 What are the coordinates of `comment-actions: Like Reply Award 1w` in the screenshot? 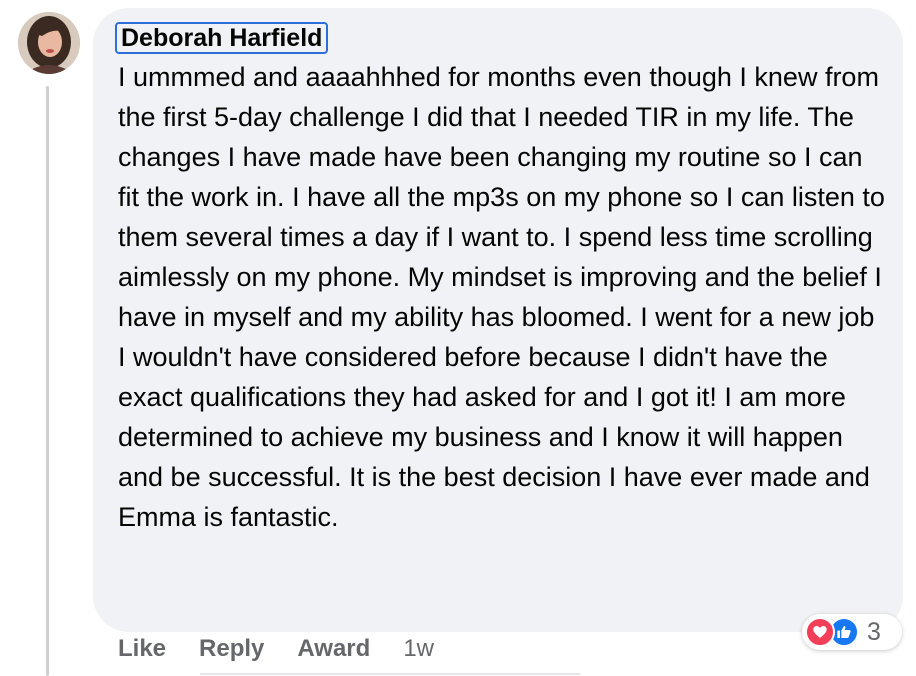 It's located at (276, 649).